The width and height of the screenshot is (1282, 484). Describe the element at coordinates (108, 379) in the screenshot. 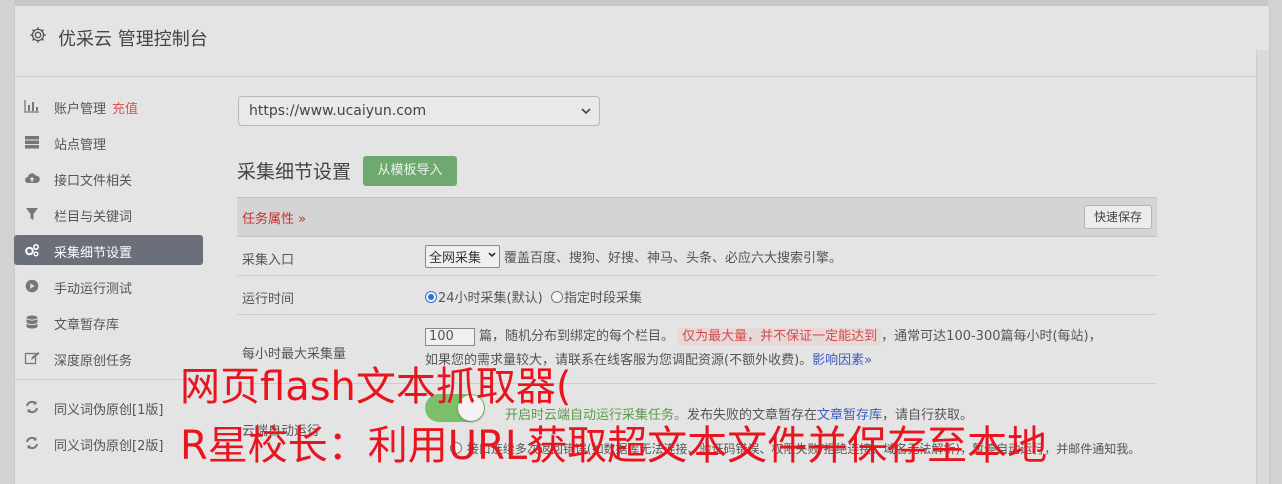

I see `sidebar-divider` at that location.